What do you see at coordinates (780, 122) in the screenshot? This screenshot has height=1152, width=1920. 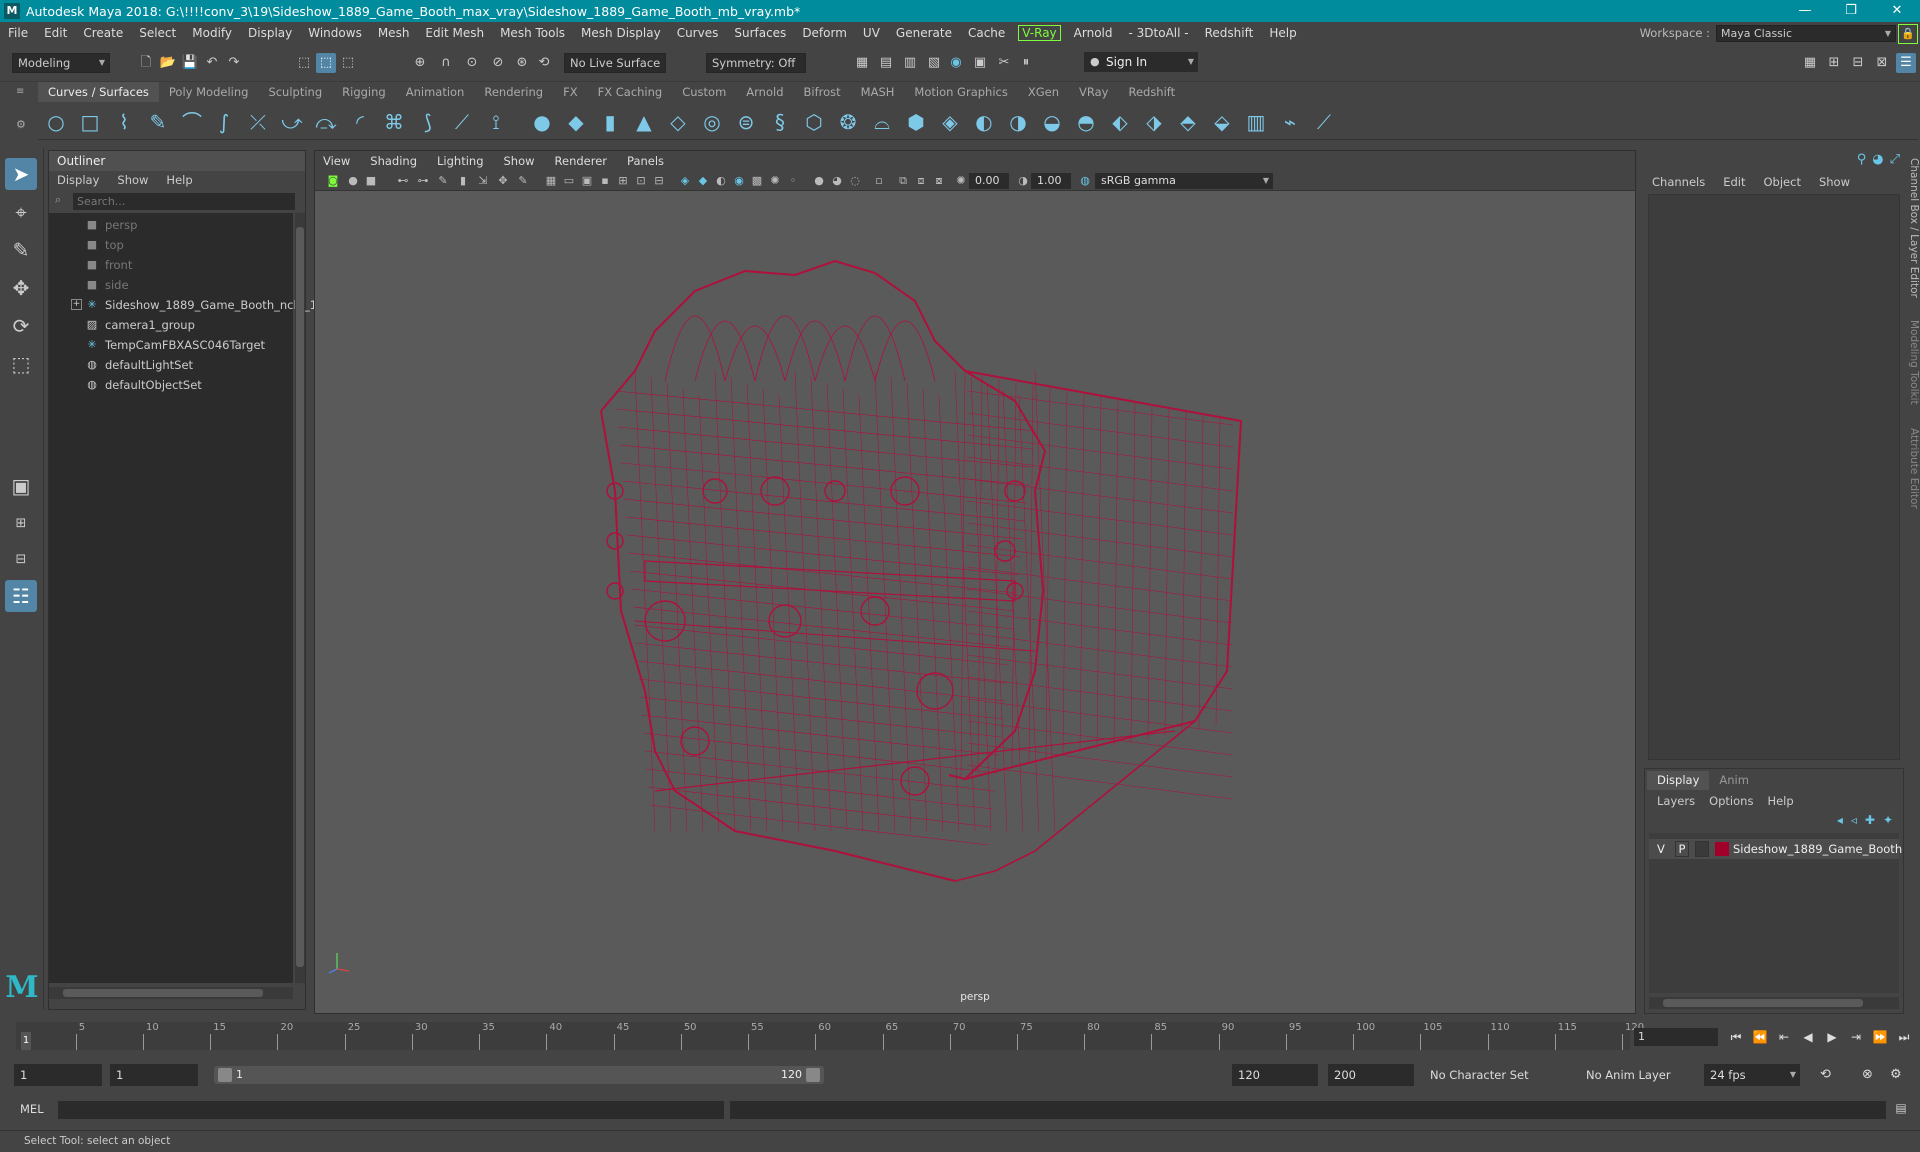 I see `loft-icon: §` at bounding box center [780, 122].